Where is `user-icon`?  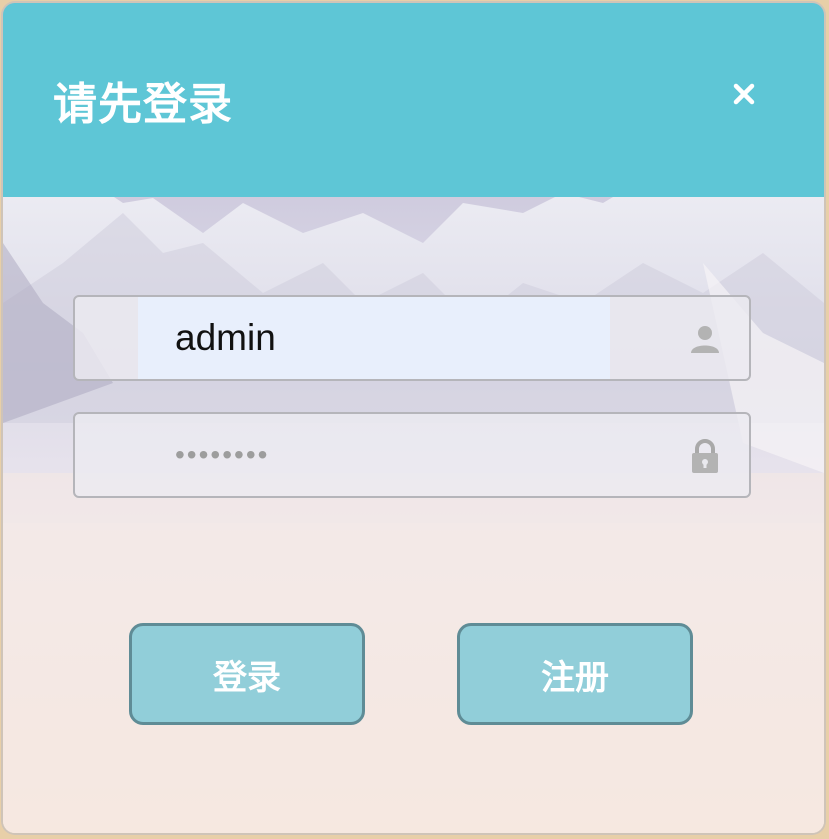 user-icon is located at coordinates (705, 339).